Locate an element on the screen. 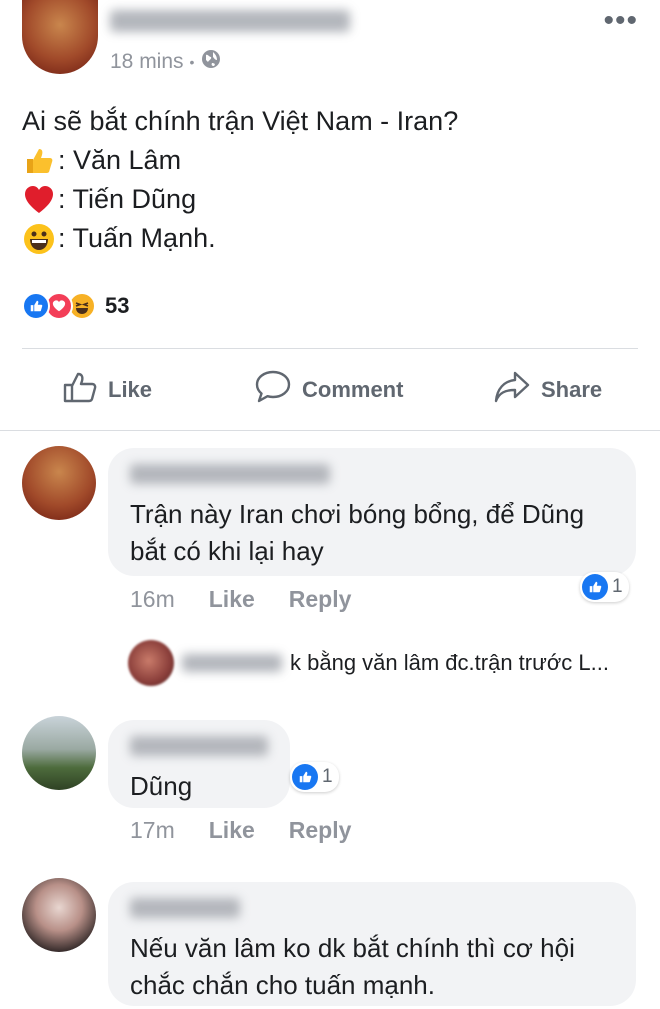  comment-bubble-2: Dũng is located at coordinates (199, 764).